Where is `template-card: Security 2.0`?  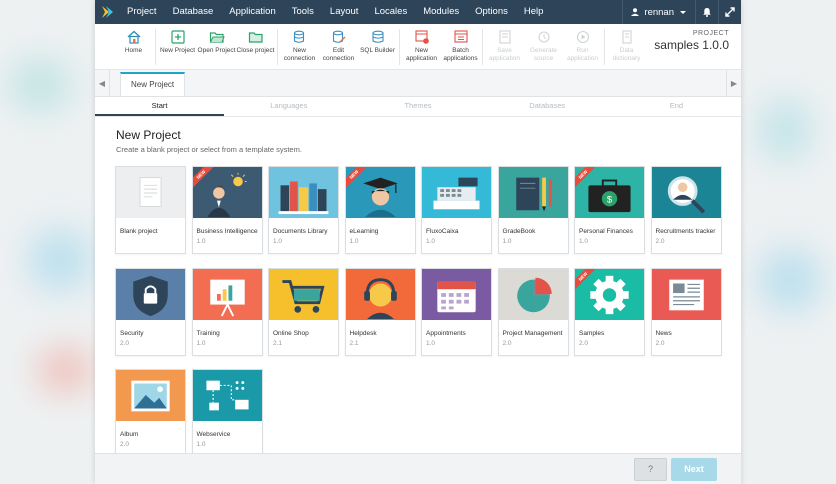
template-card: Security 2.0 is located at coordinates (150, 311).